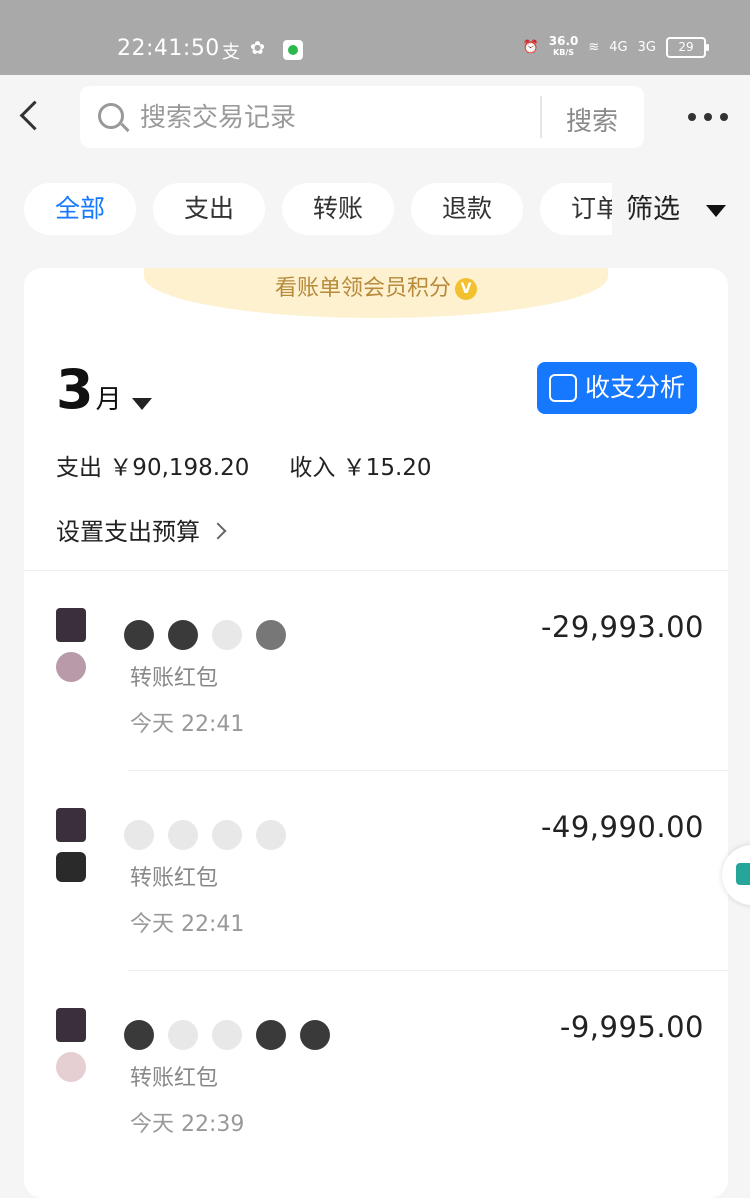  Describe the element at coordinates (635, 387) in the screenshot. I see `analysis-label: 收支分析` at that location.